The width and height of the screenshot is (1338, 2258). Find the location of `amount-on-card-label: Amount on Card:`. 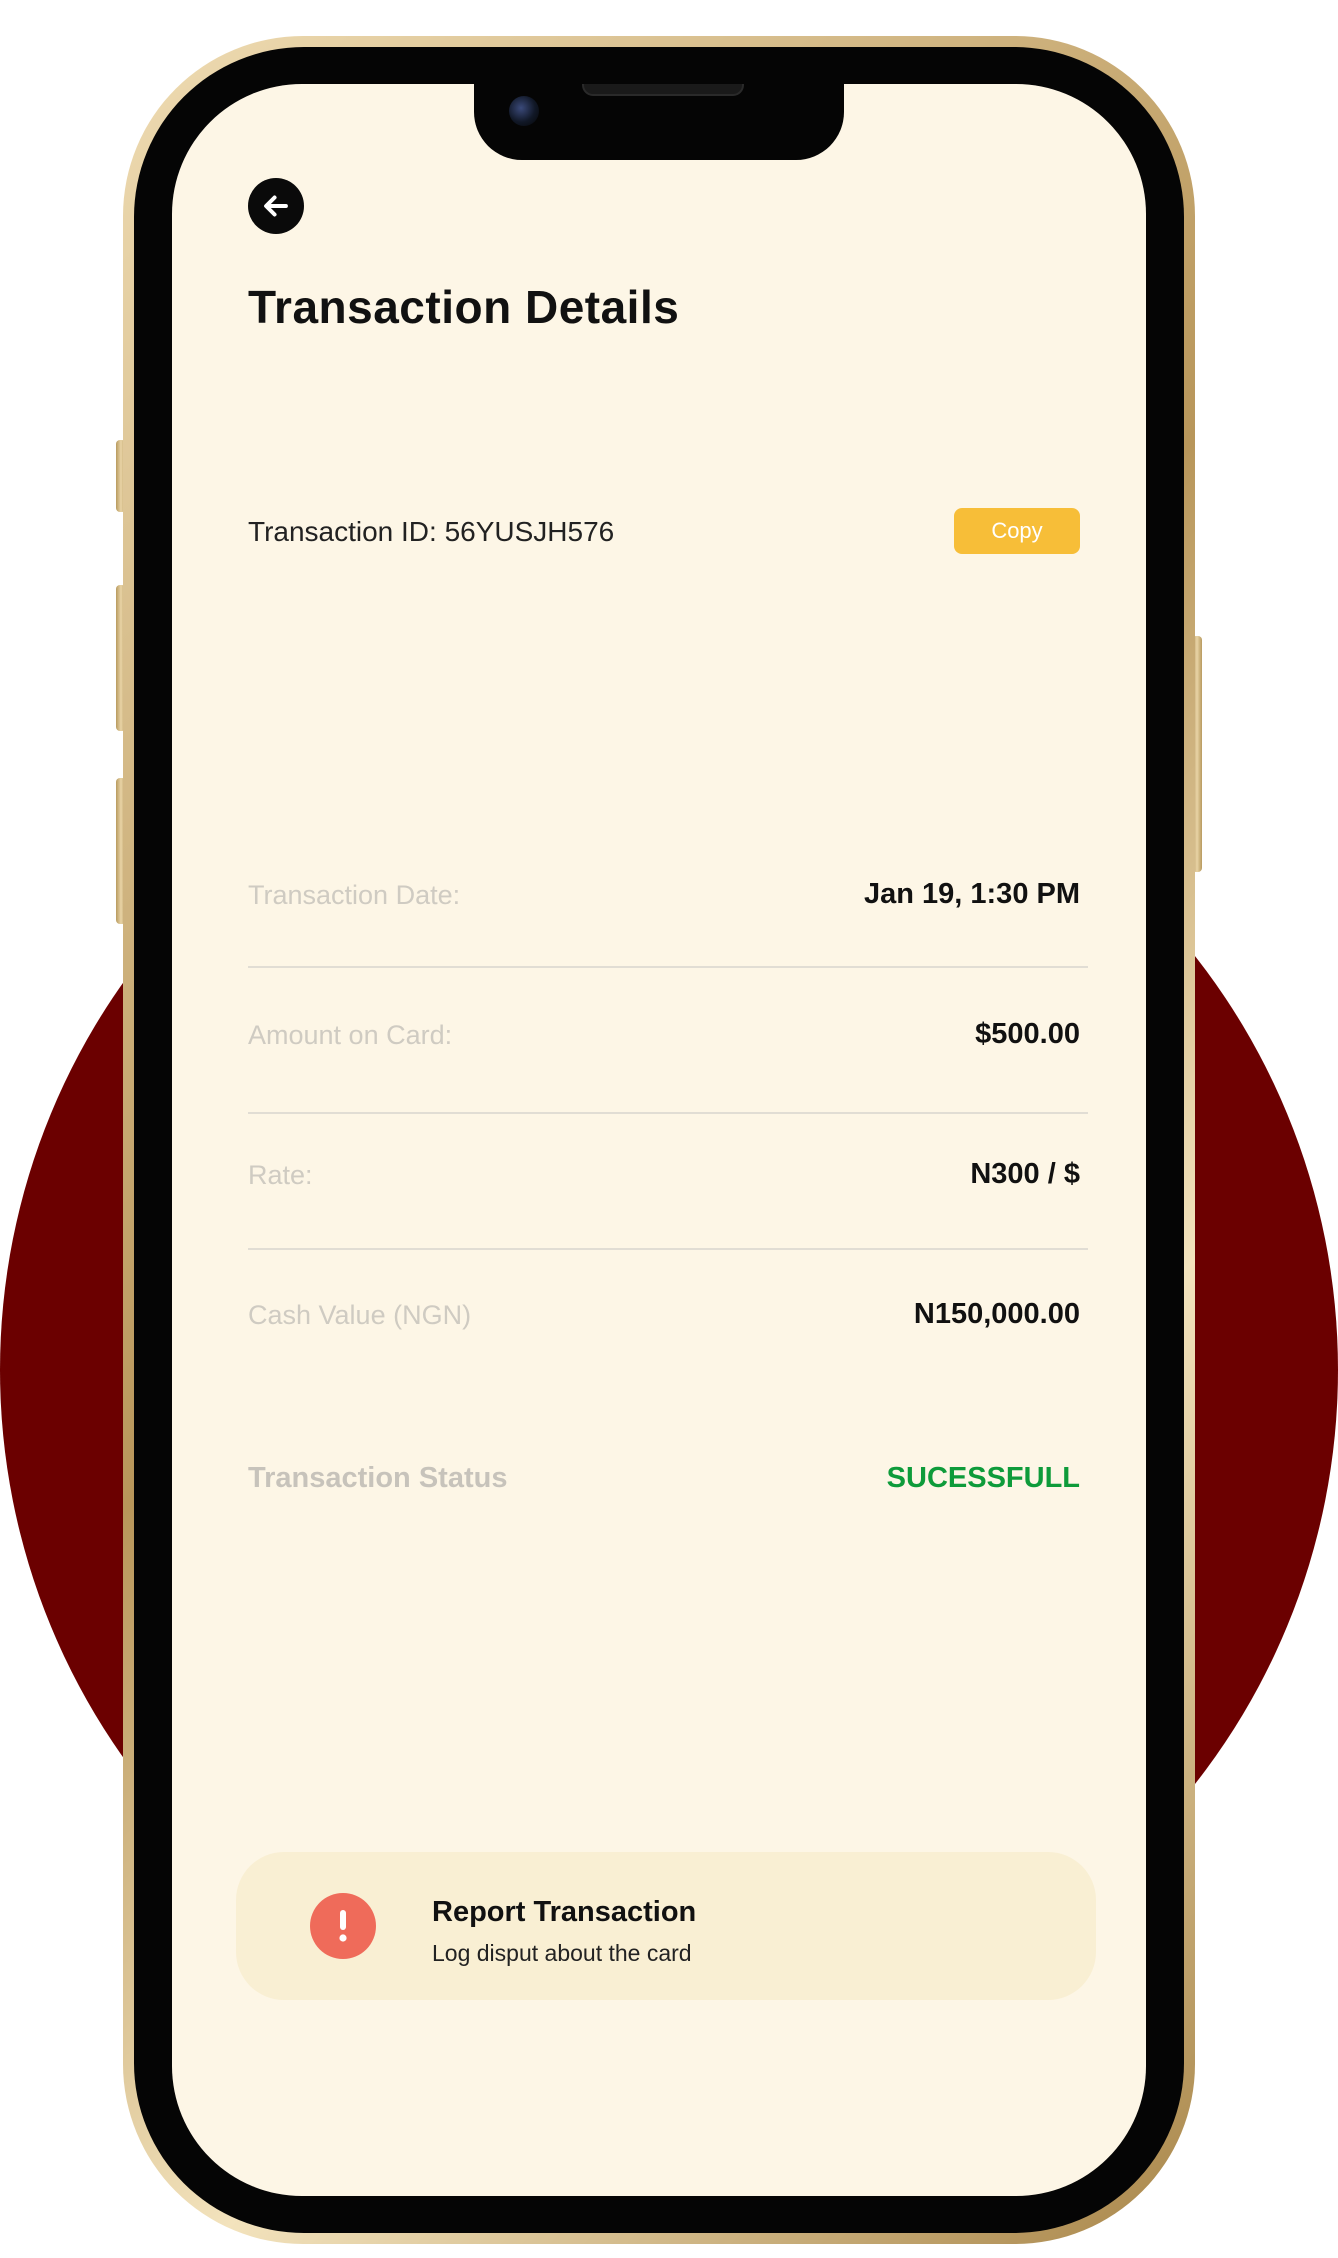

amount-on-card-label: Amount on Card: is located at coordinates (350, 1035).